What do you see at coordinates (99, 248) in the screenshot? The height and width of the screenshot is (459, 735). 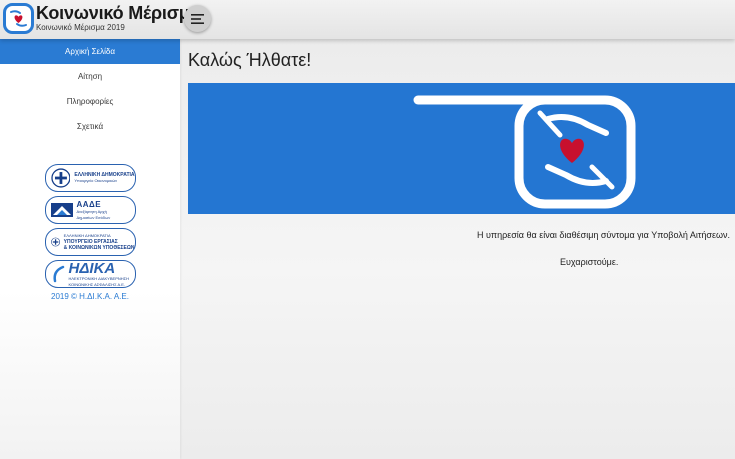 I see `partner-labour-ministry-name2: & ΚΟΙΝΩΝΙΚΩΝ ΥΠΟΘΕΣΕΩΝ` at bounding box center [99, 248].